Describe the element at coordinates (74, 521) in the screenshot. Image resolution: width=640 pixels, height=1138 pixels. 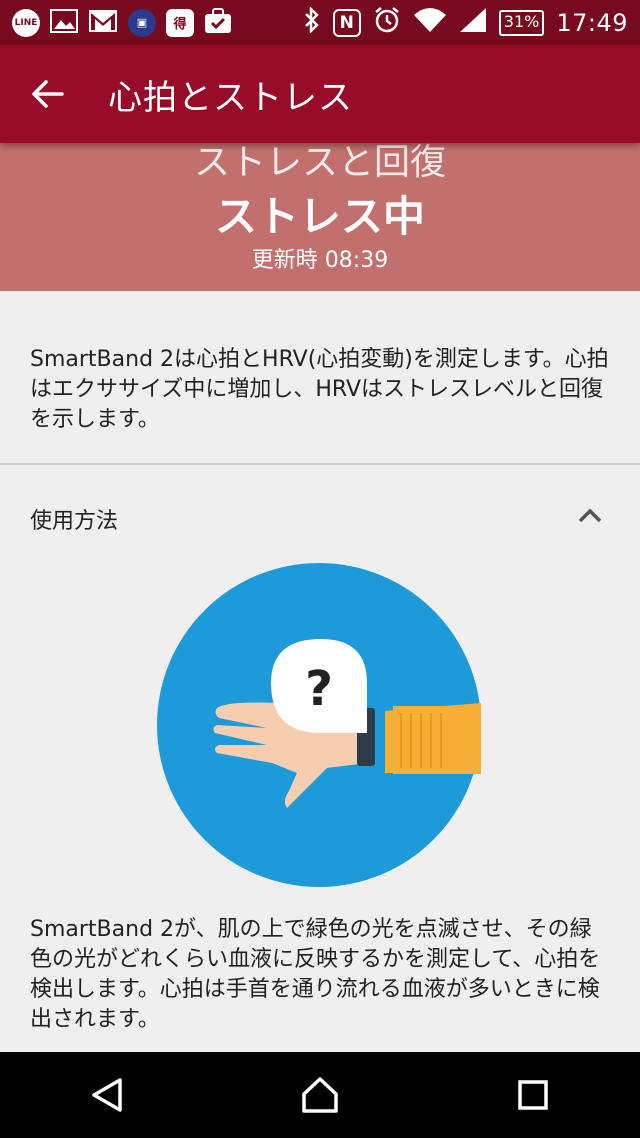
I see `usage-heading: 使用方法` at that location.